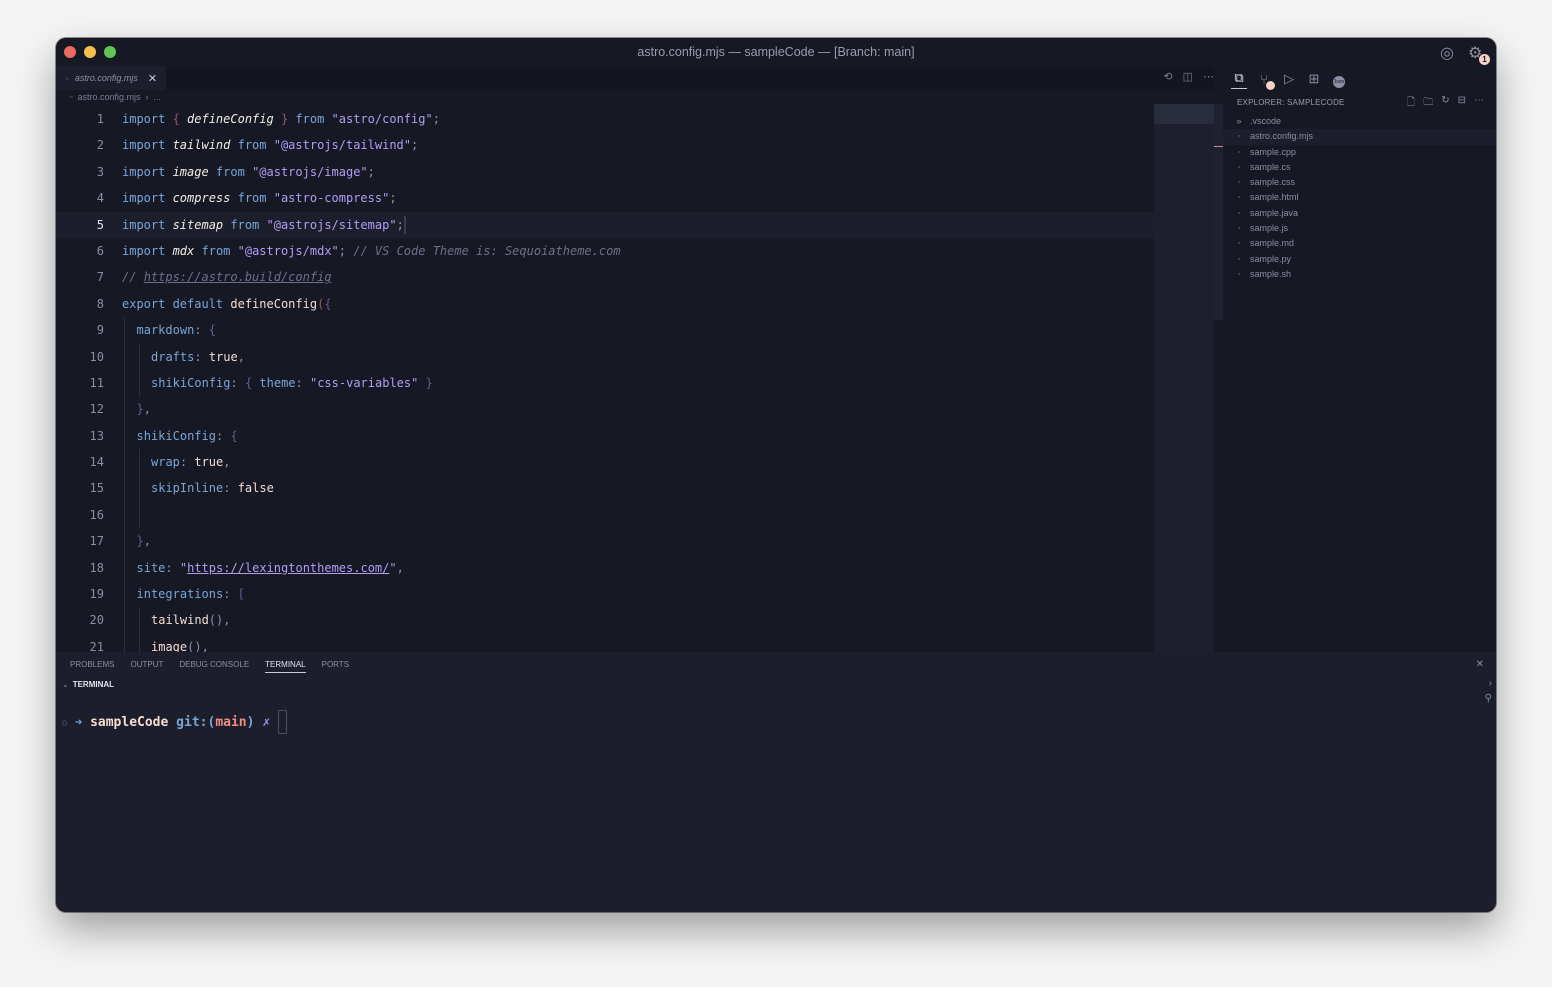 Image resolution: width=1552 pixels, height=987 pixels. I want to click on file-item: ▫ sample.js, so click(1359, 228).